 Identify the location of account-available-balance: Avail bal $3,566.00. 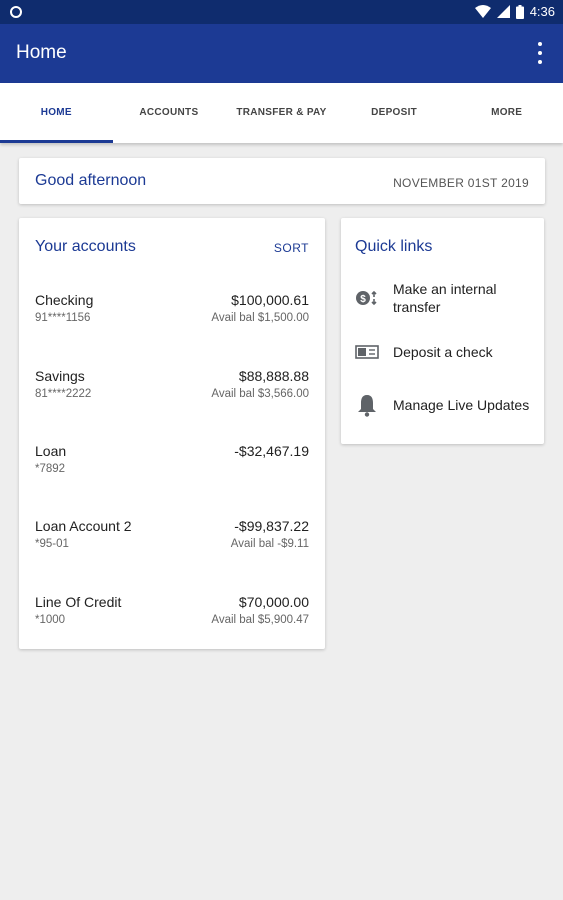
(260, 394).